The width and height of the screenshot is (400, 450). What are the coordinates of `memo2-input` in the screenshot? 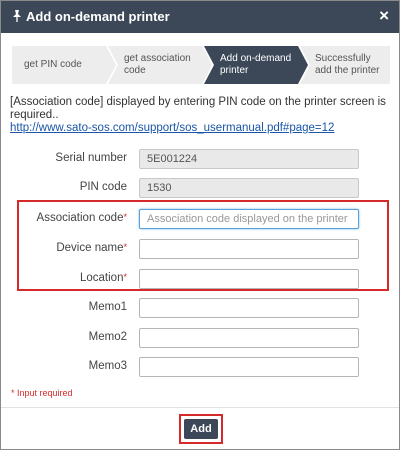 It's located at (249, 338).